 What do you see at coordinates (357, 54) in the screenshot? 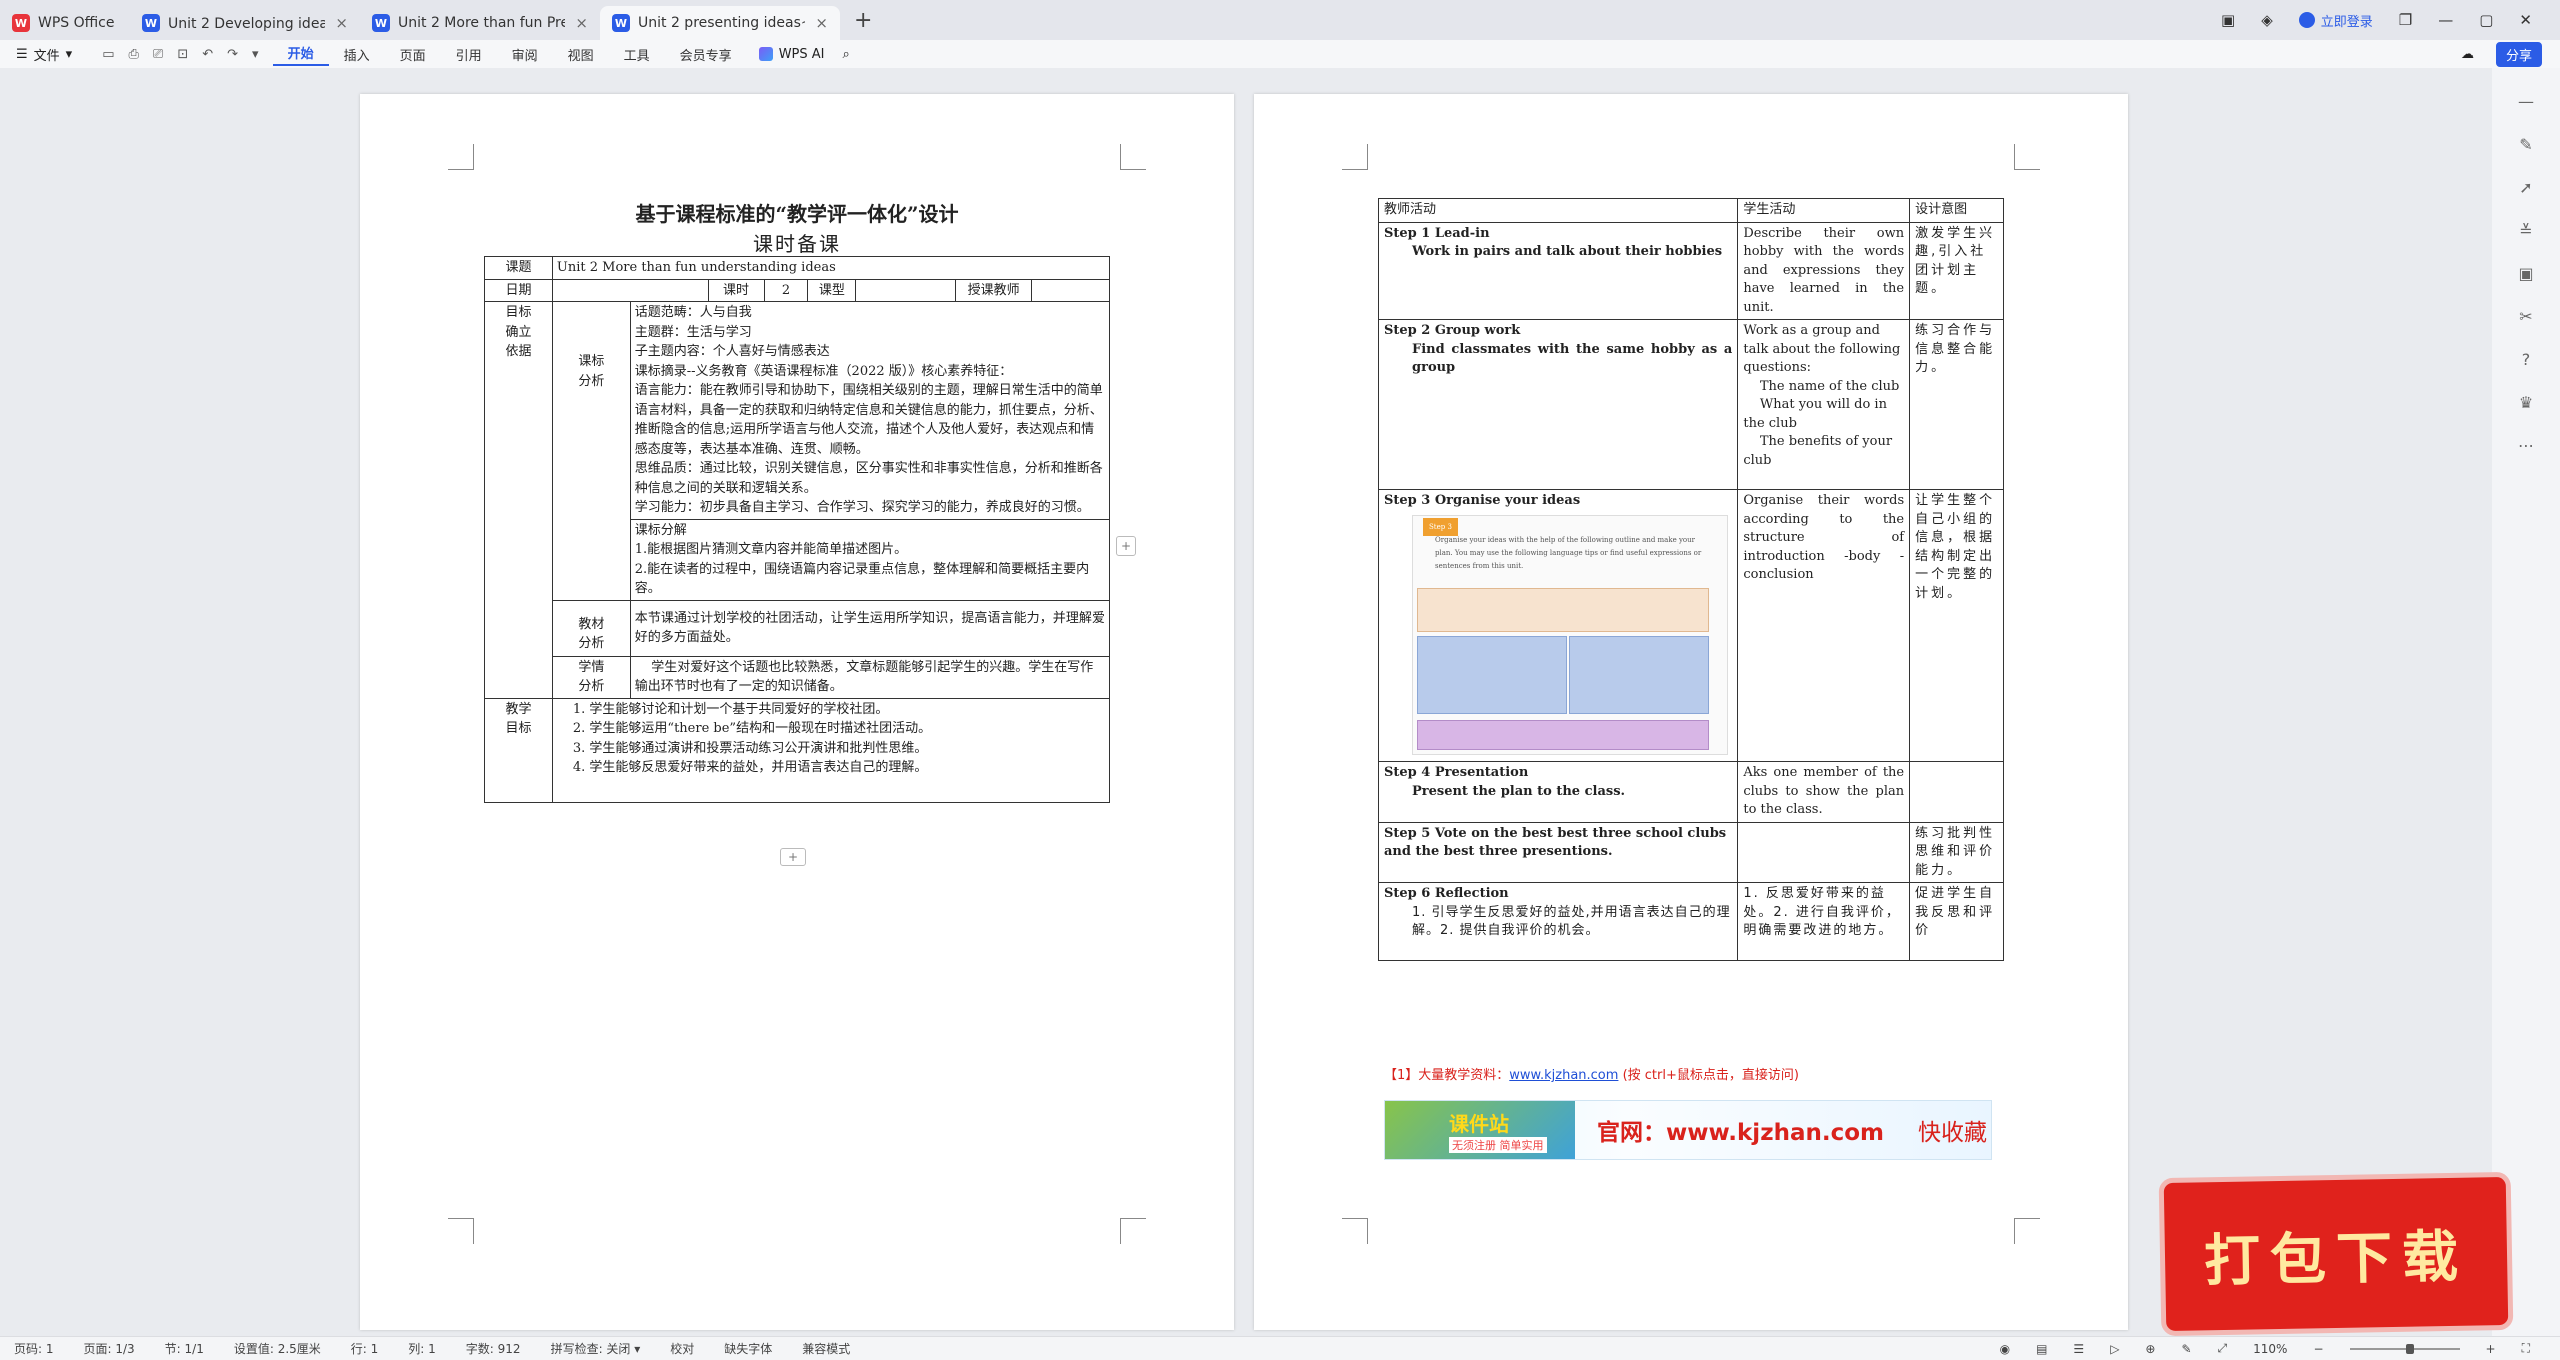
I see `menu-tab-2: 插入` at bounding box center [357, 54].